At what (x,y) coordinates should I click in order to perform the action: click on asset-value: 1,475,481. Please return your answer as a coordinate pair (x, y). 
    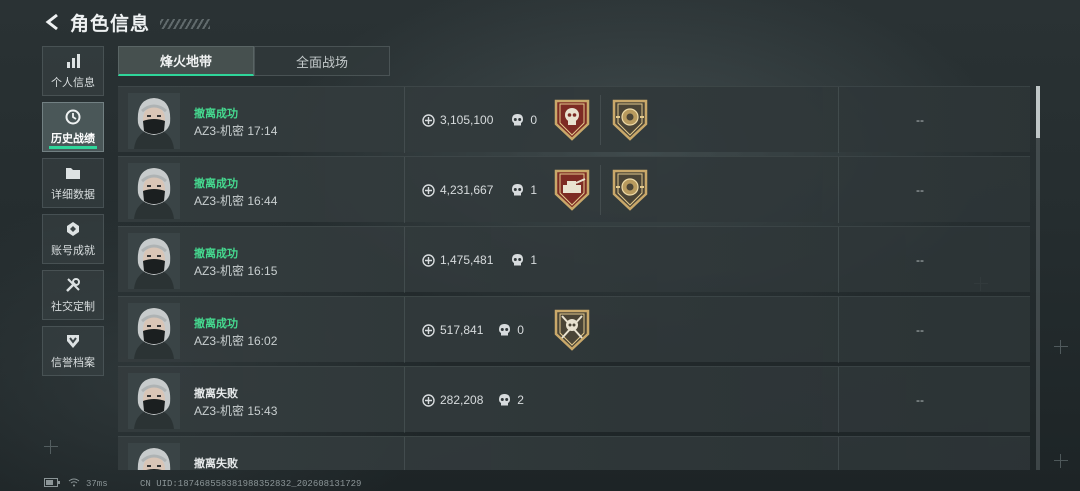
    Looking at the image, I should click on (467, 260).